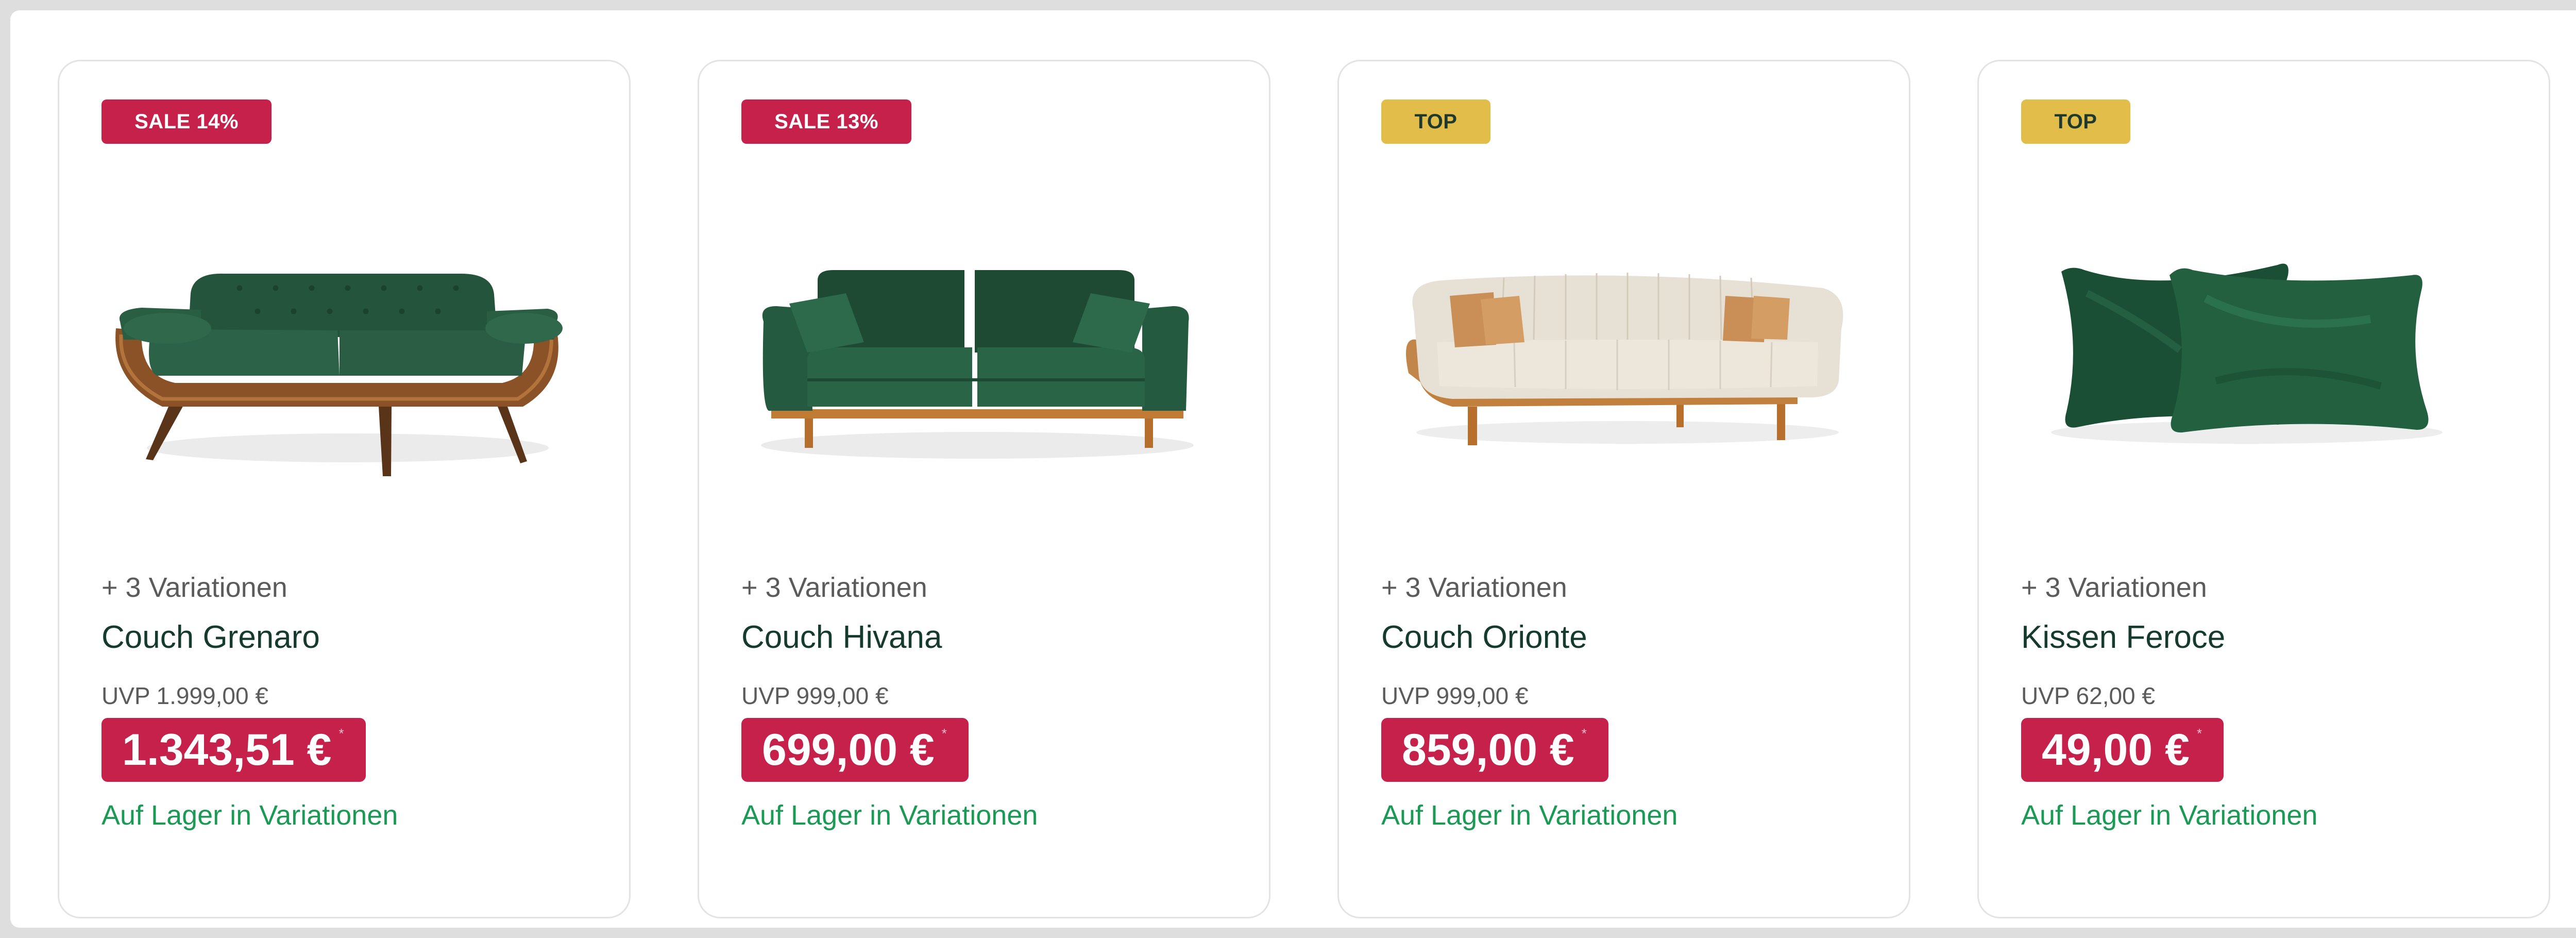 Image resolution: width=2576 pixels, height=938 pixels. I want to click on sale-price: 1.343,51 € *, so click(233, 750).